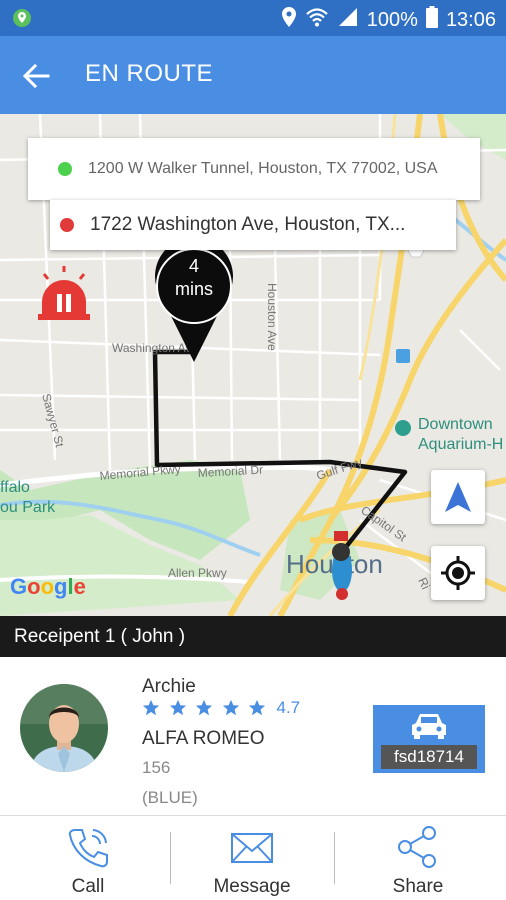 The width and height of the screenshot is (506, 900). I want to click on envelope-icon, so click(252, 848).